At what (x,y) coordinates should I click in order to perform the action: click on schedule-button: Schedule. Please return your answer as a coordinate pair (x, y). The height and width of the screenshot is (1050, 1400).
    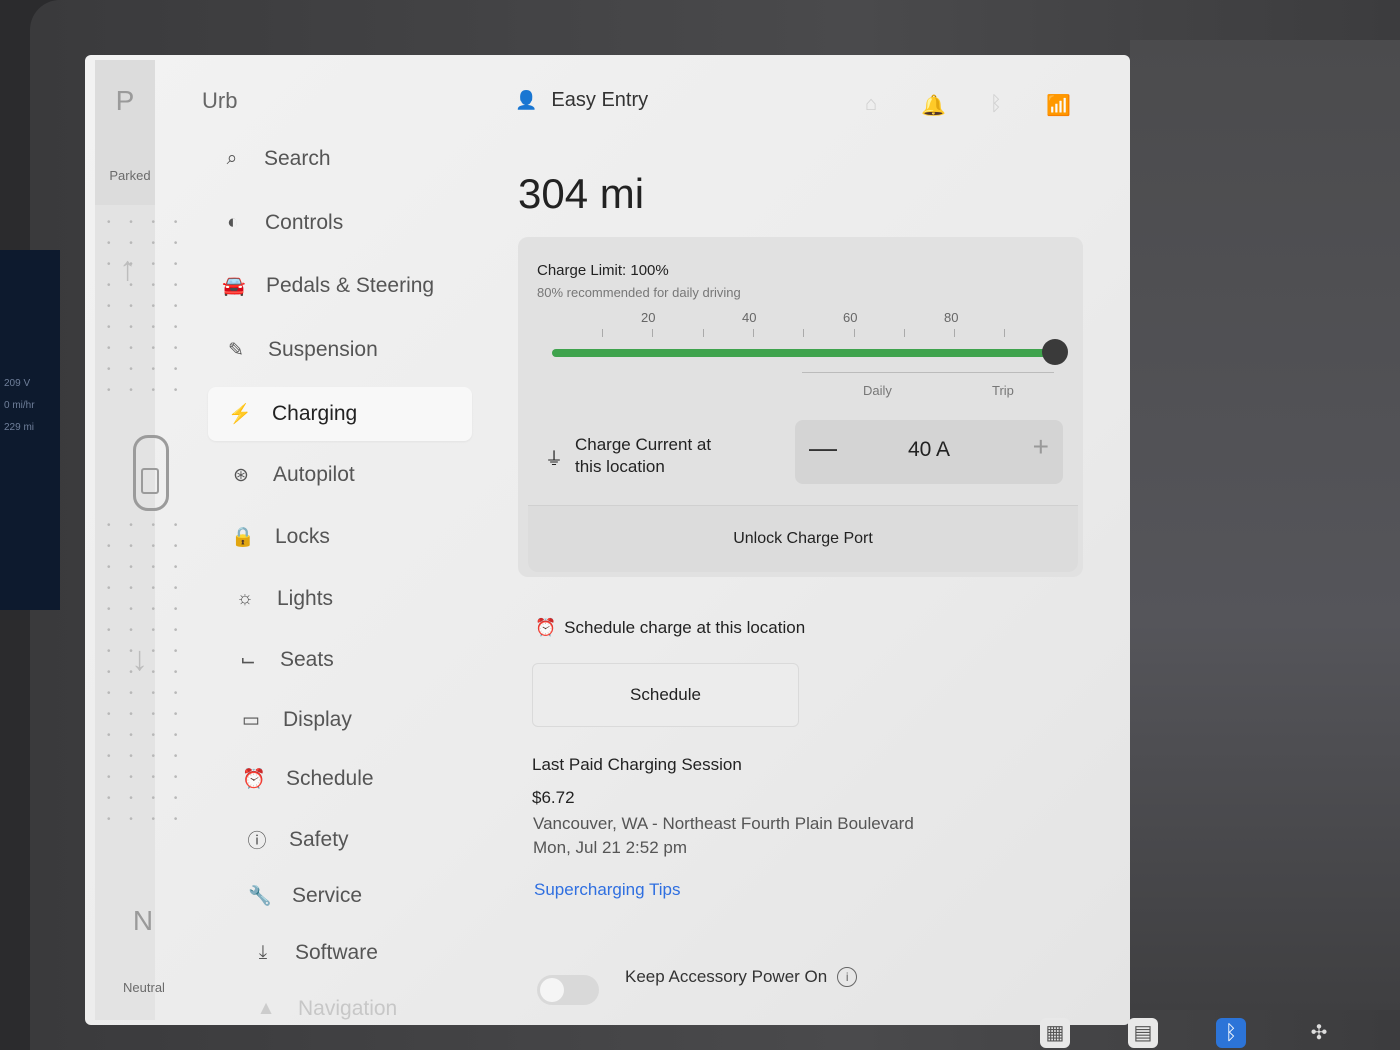
    Looking at the image, I should click on (665, 695).